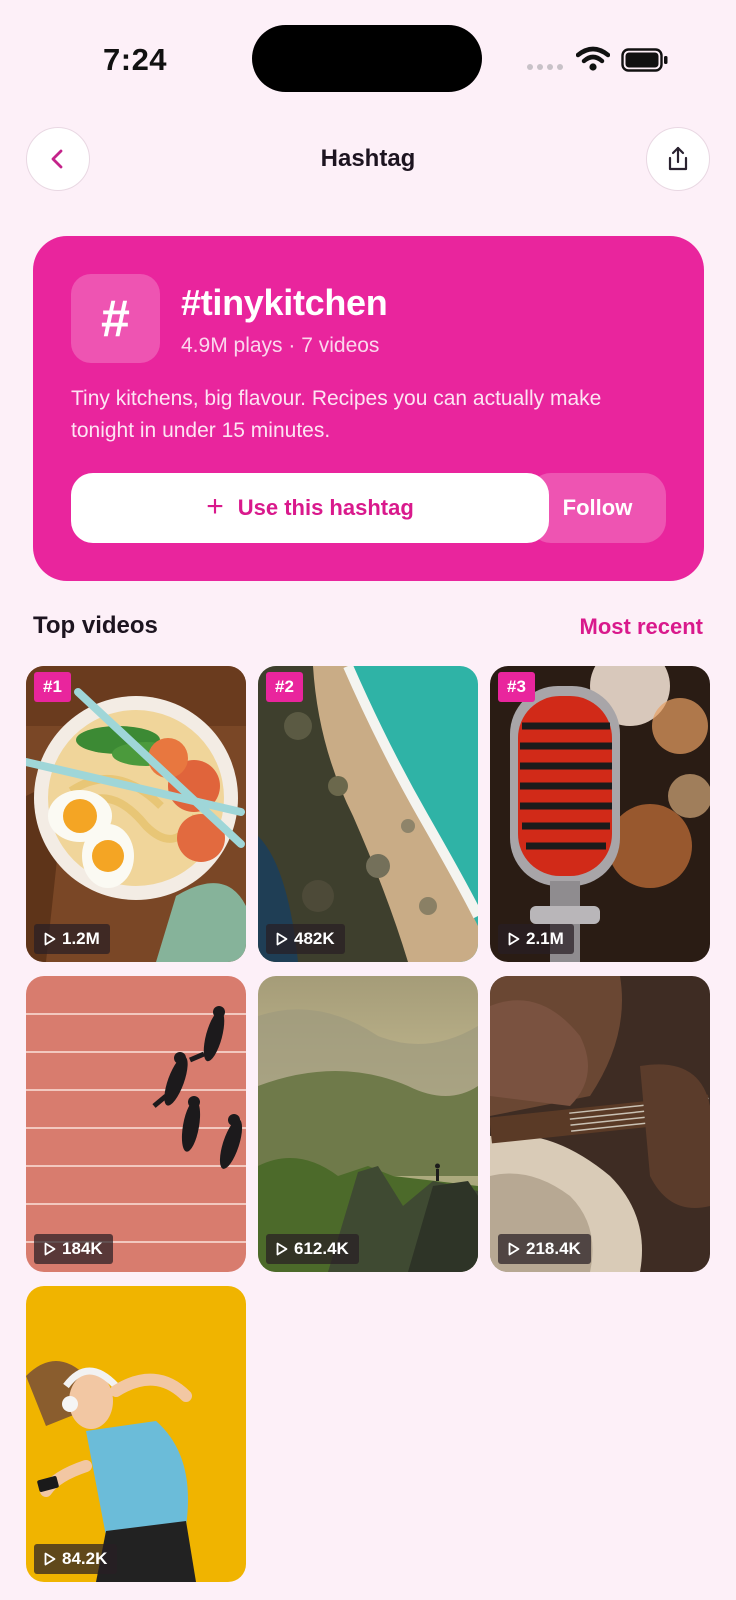  I want to click on video-tile: #2 482K, so click(368, 814).